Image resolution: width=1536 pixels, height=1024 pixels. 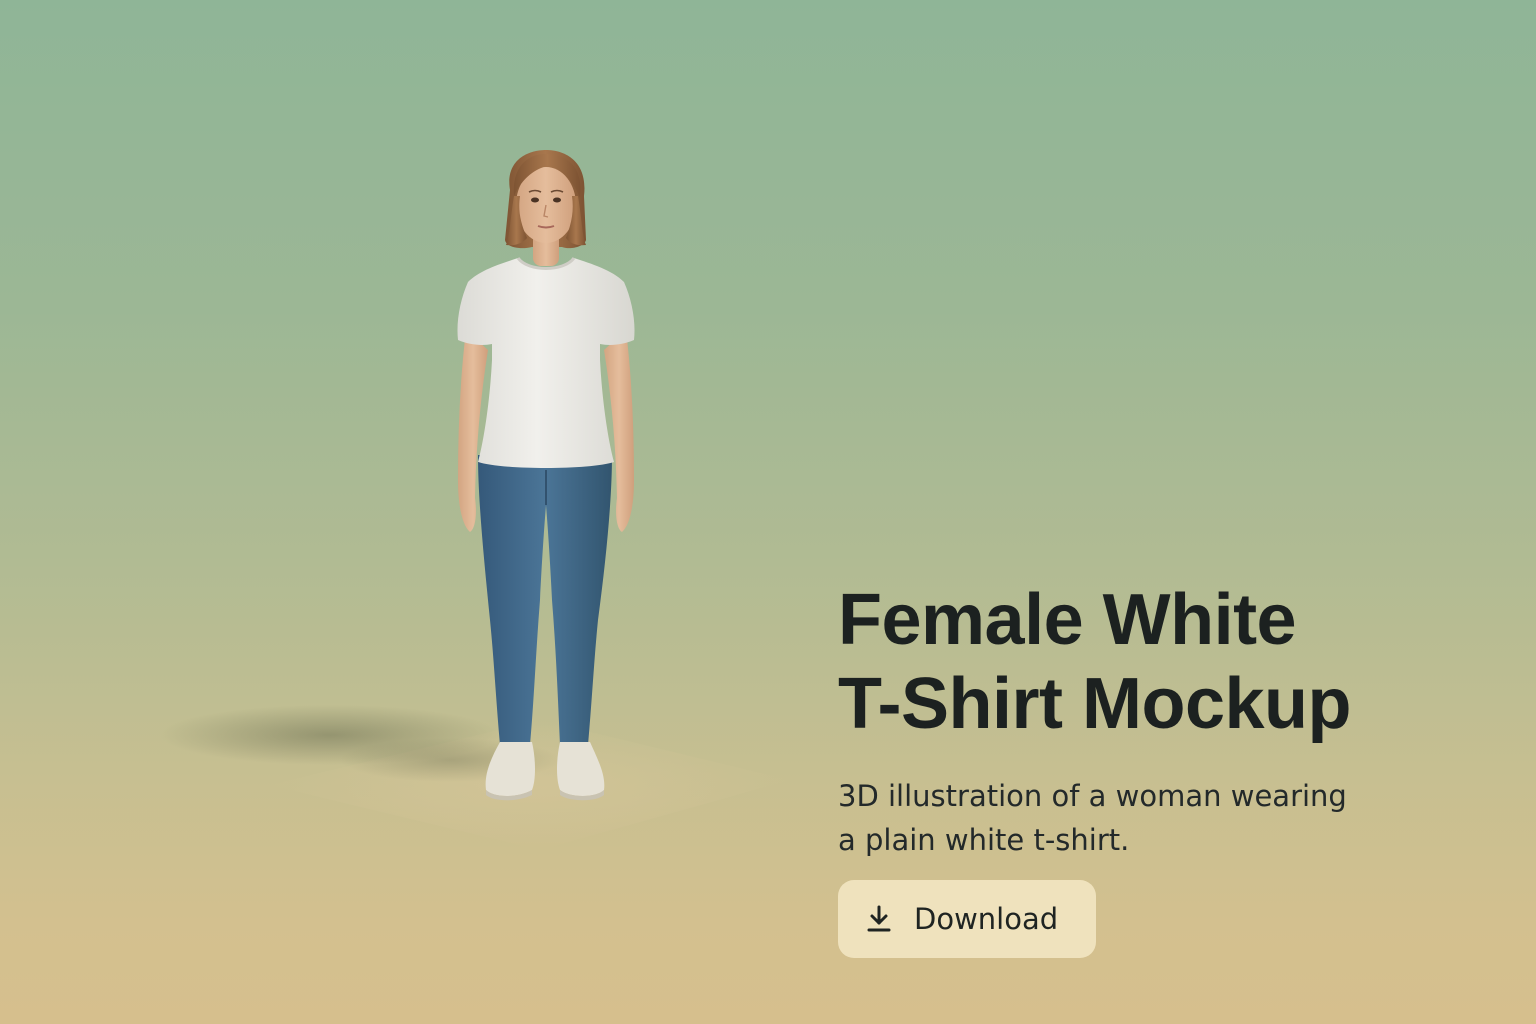 I want to click on download-button: Download, so click(x=967, y=919).